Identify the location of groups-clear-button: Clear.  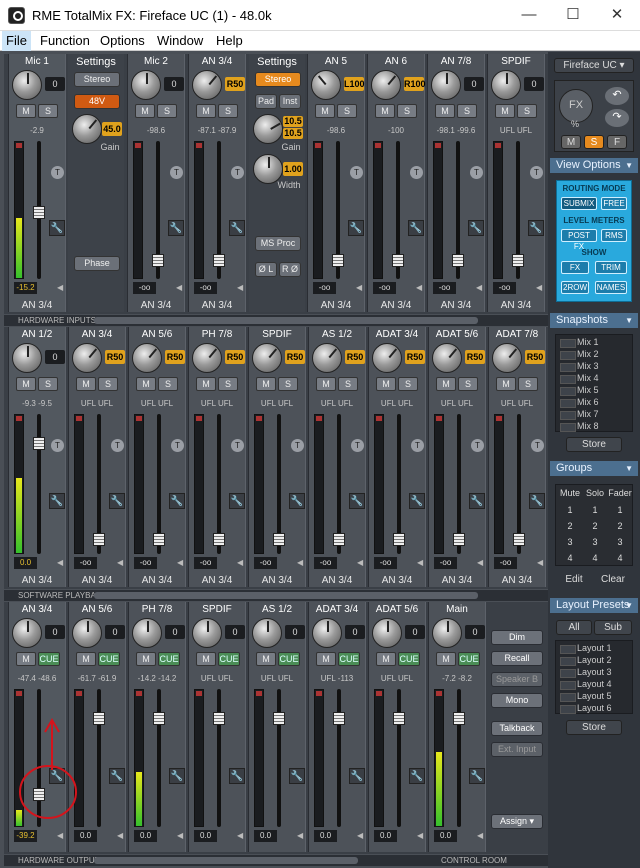
(613, 579).